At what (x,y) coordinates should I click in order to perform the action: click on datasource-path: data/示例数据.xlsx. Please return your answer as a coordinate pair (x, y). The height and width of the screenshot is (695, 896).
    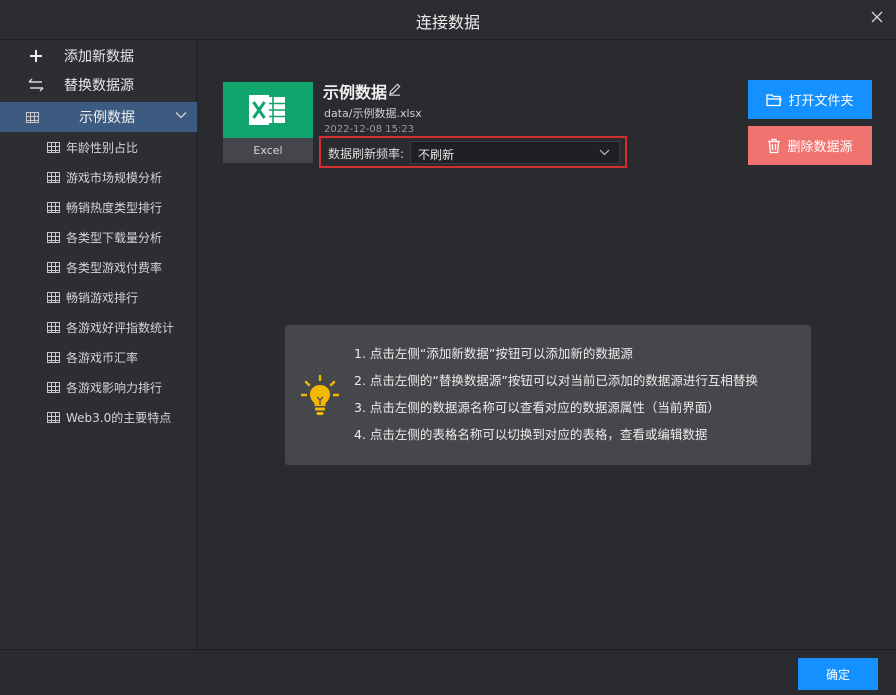
    Looking at the image, I should click on (373, 113).